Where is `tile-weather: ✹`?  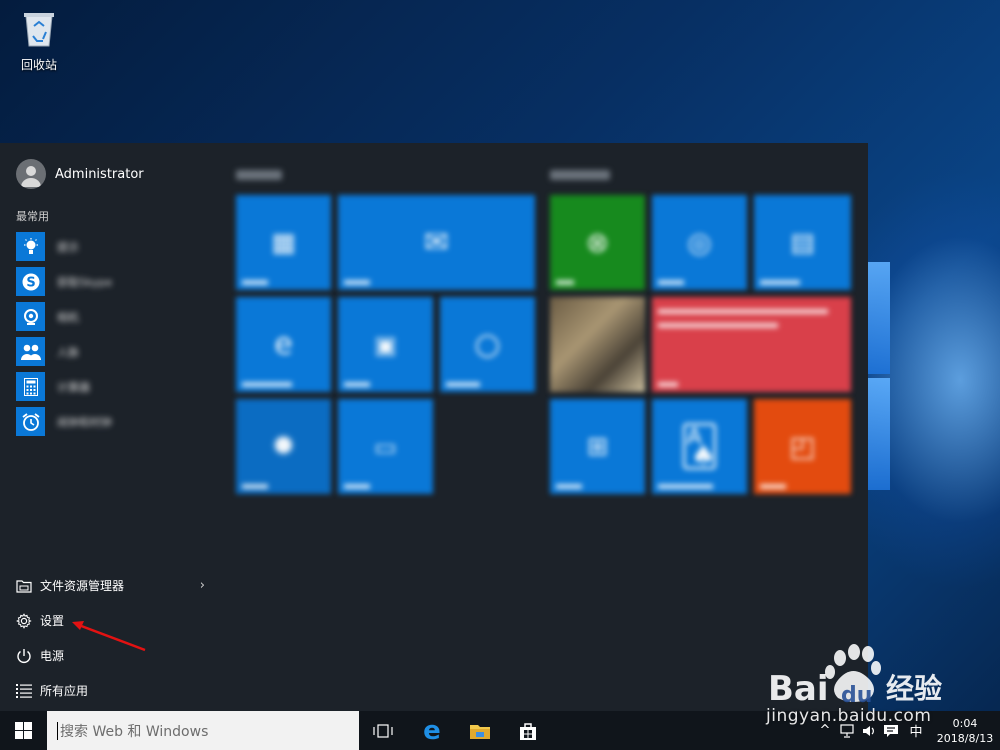 tile-weather: ✹ is located at coordinates (283, 446).